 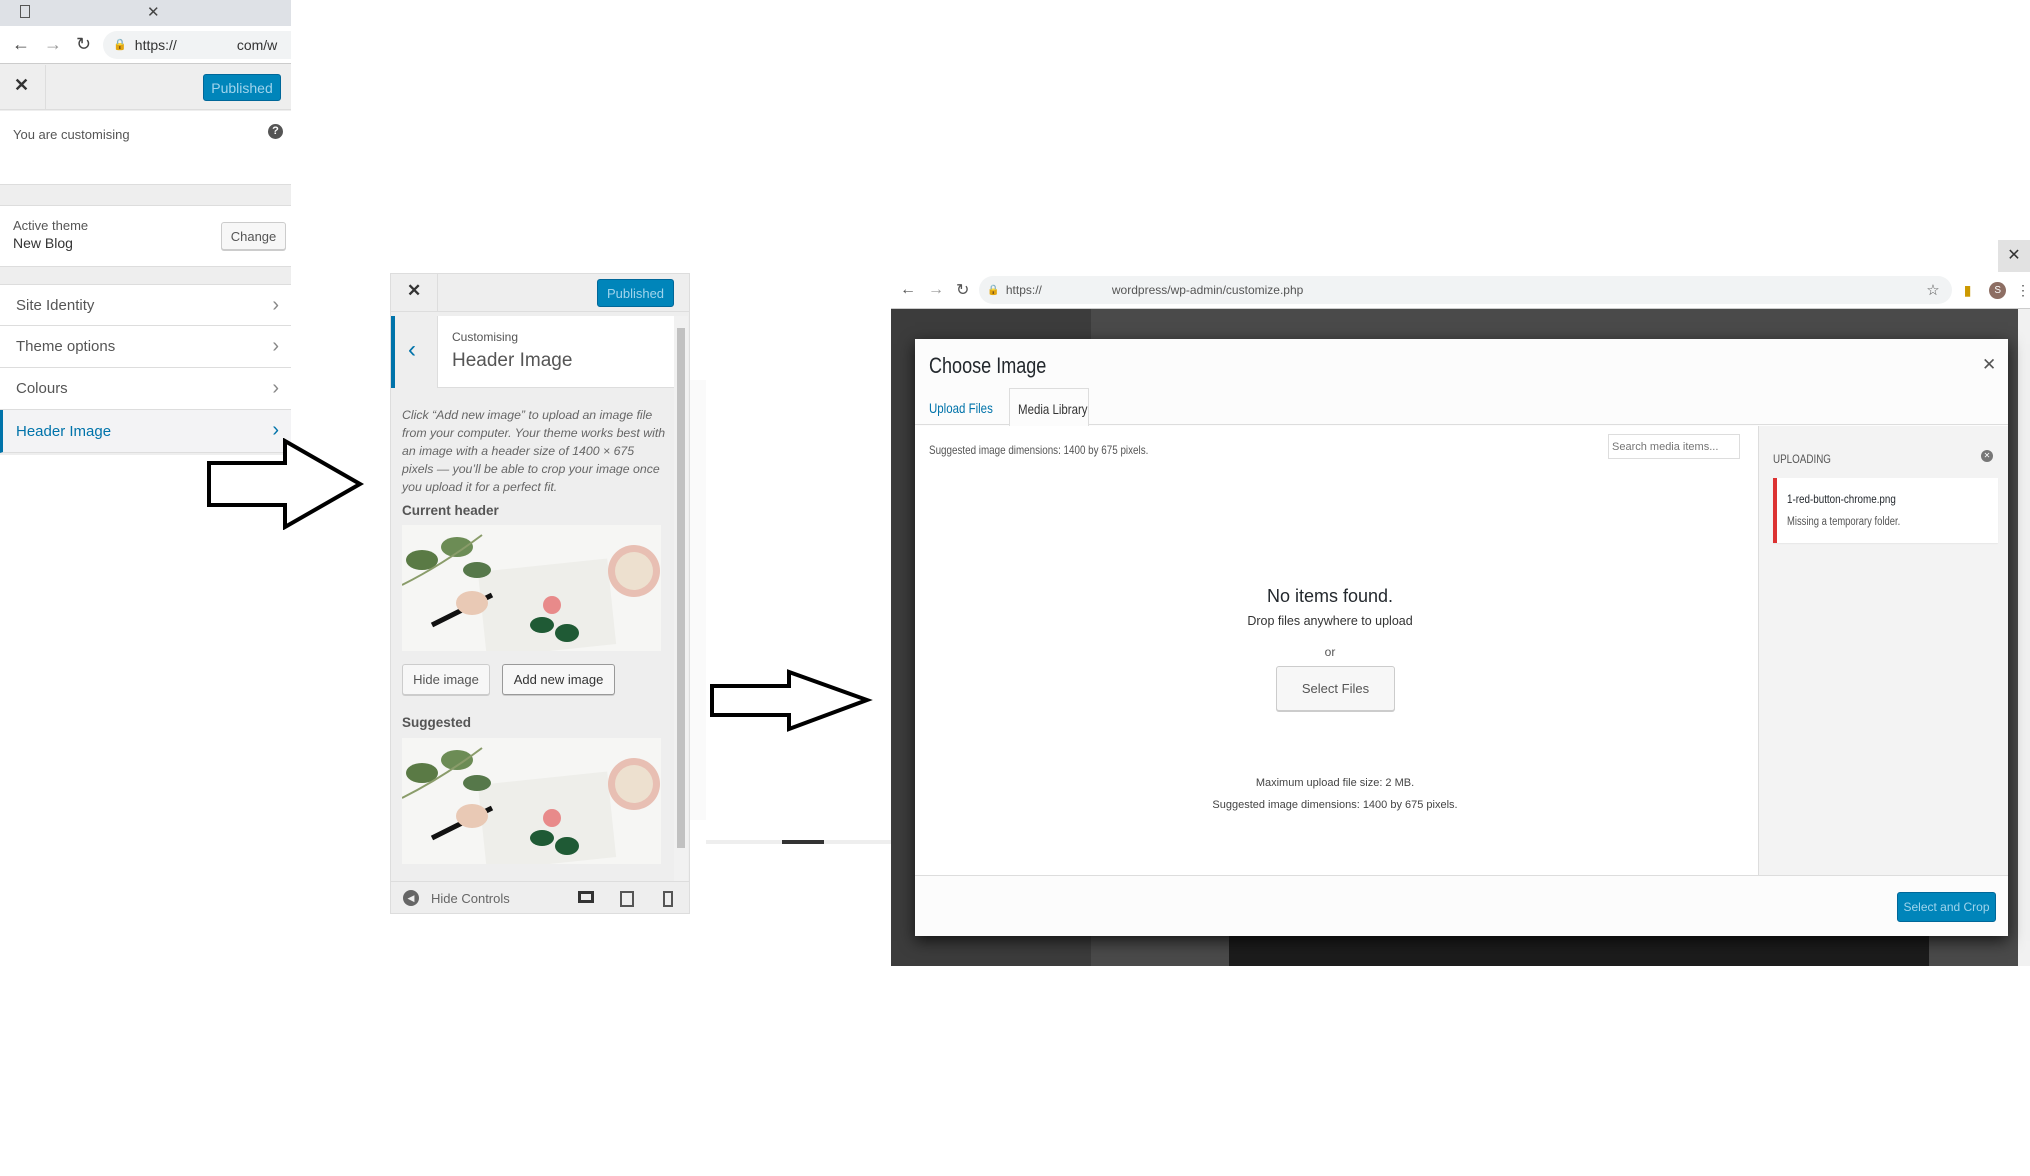 What do you see at coordinates (90, 13) in the screenshot?
I see `browser-tab: ✕` at bounding box center [90, 13].